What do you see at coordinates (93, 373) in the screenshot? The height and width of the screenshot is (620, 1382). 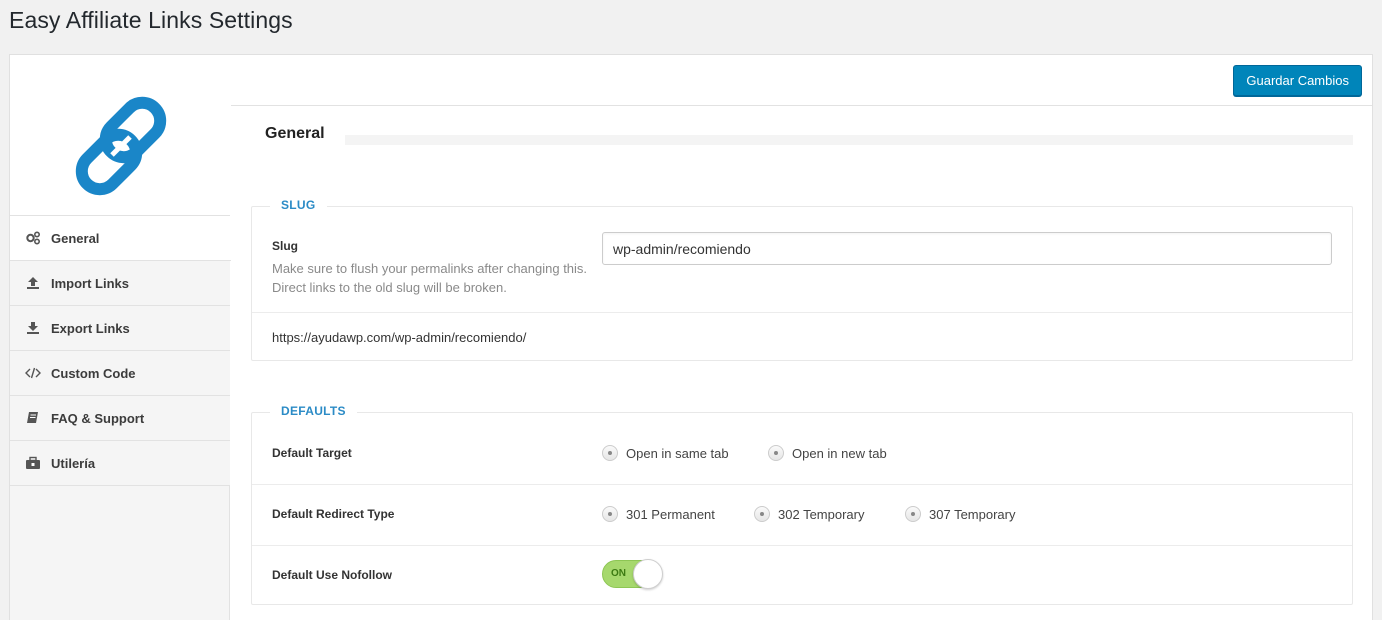 I see `sidebar-item-label: Custom Code` at bounding box center [93, 373].